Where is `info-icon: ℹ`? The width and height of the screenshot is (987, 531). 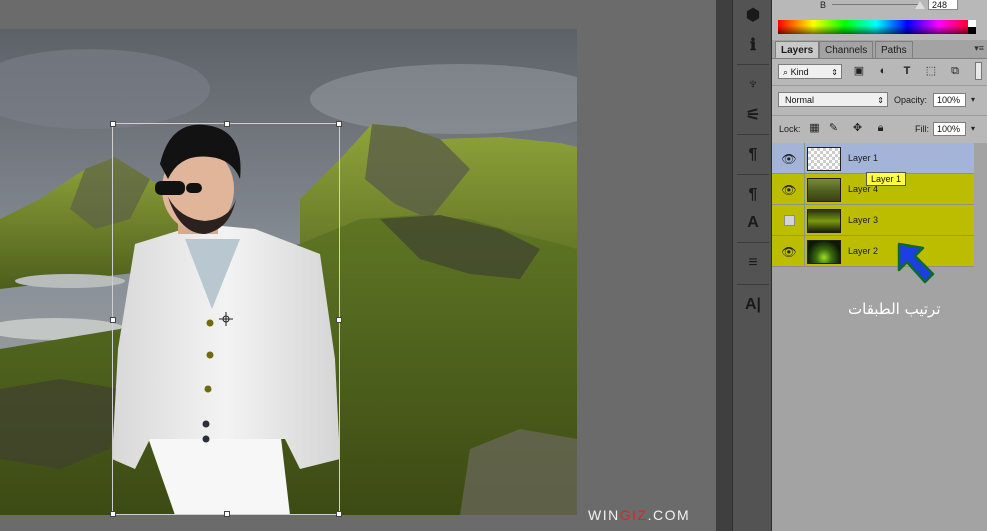 info-icon: ℹ is located at coordinates (753, 45).